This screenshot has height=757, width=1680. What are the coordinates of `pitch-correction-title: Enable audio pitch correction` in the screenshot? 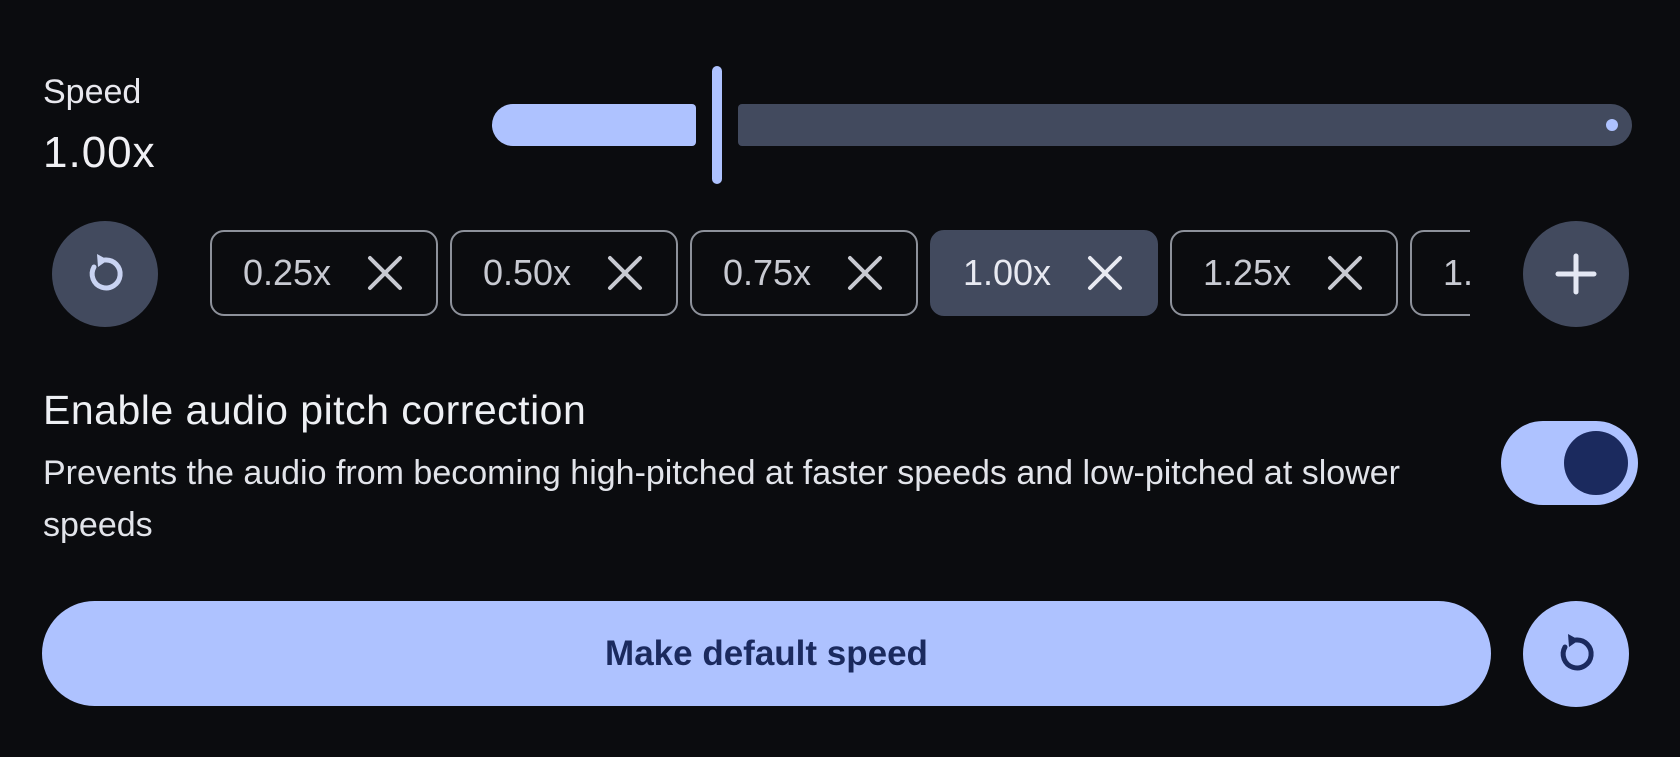 It's located at (315, 410).